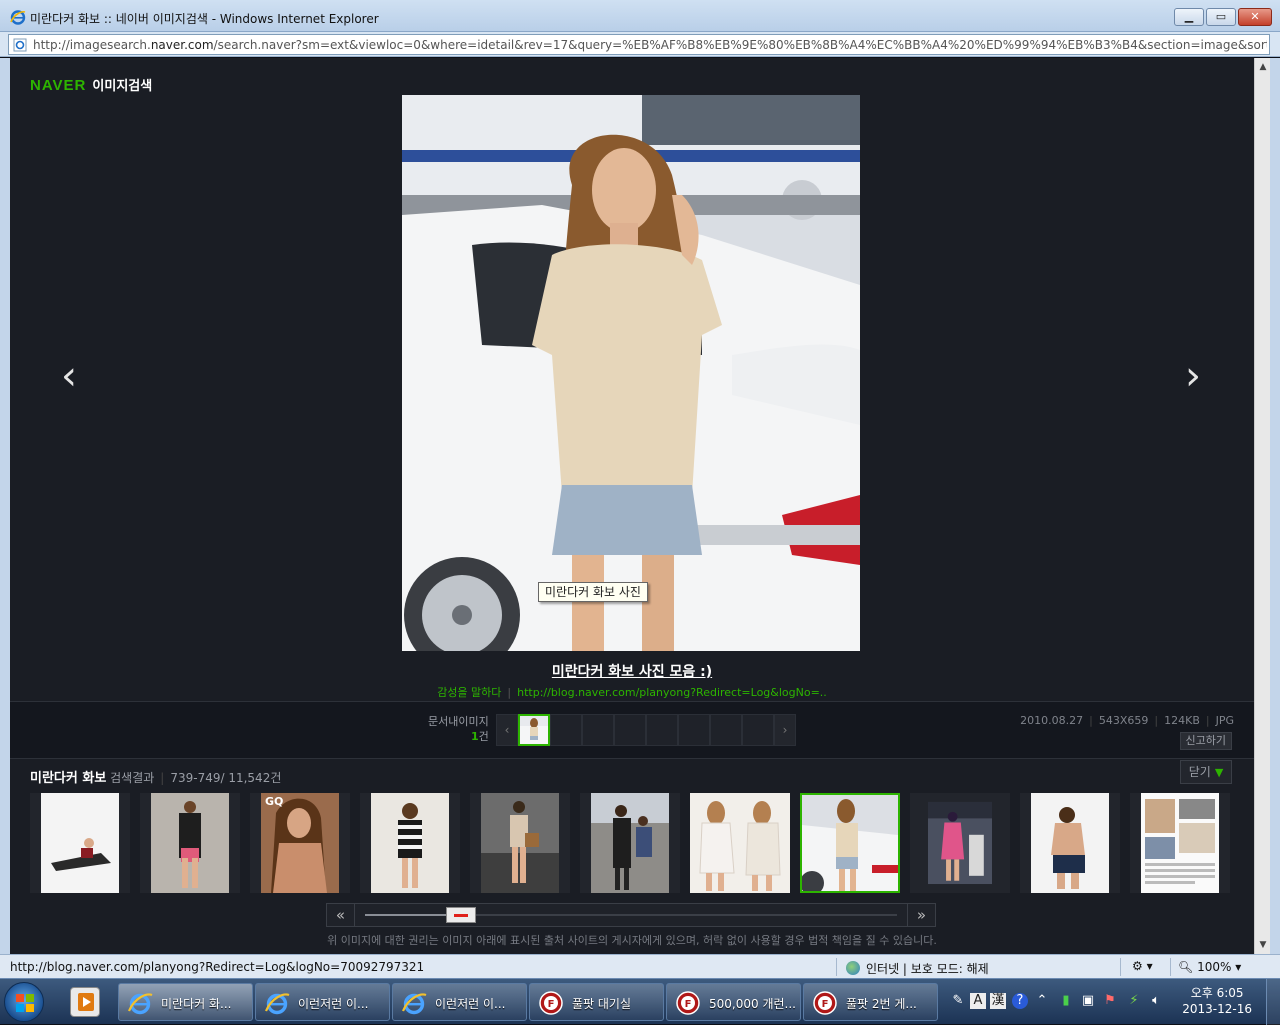 The height and width of the screenshot is (1025, 1280). What do you see at coordinates (1262, 506) in the screenshot?
I see `vertical-scrollbar: ▲ ▼` at bounding box center [1262, 506].